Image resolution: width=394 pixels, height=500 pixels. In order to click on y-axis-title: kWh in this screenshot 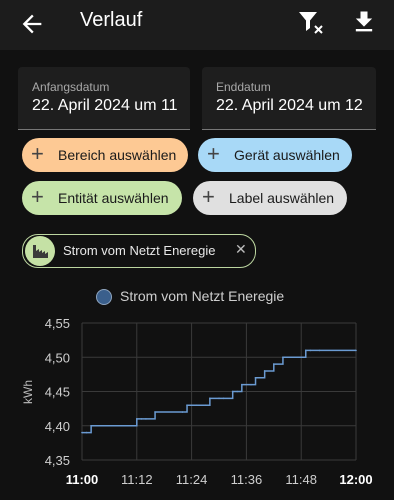, I will do `click(28, 392)`.